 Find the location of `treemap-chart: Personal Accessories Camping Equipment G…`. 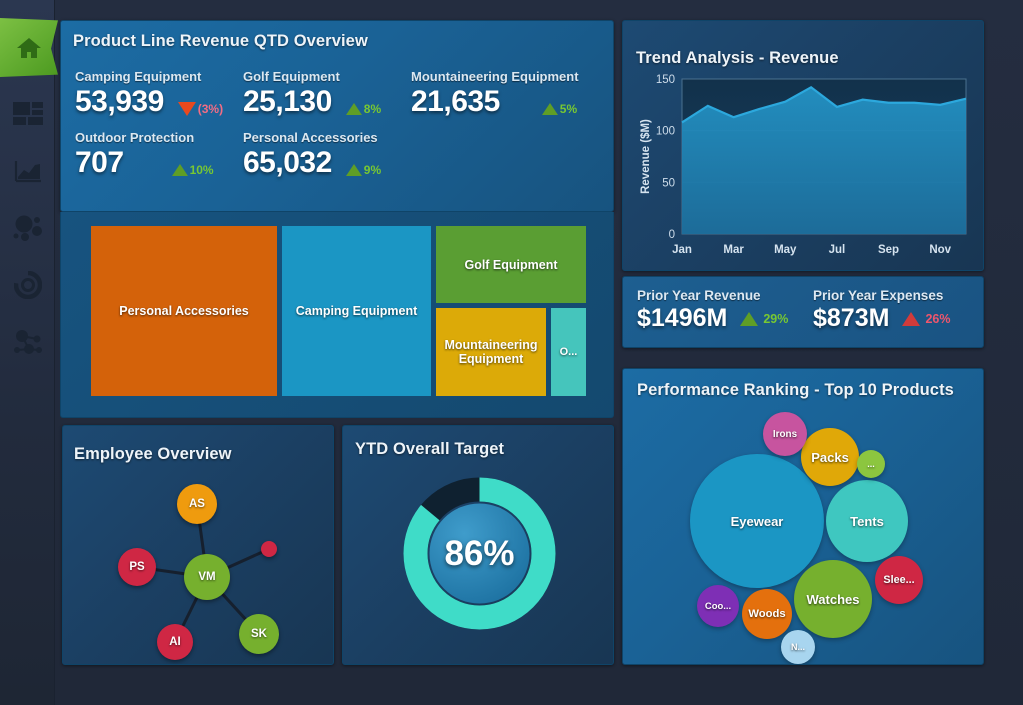

treemap-chart: Personal Accessories Camping Equipment G… is located at coordinates (338, 311).